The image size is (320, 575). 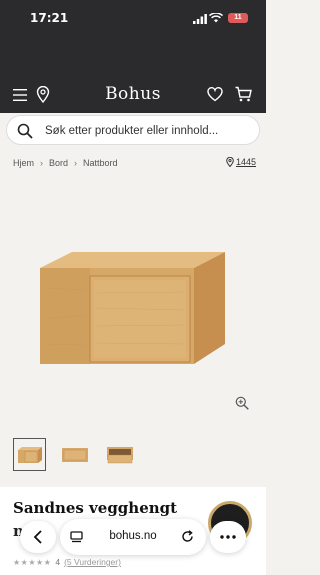 I want to click on reviews-link: (5 Vurderinger), so click(x=92, y=562).